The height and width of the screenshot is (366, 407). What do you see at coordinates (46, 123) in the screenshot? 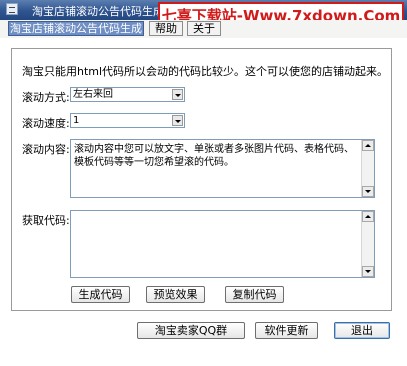
I see `speed-label: 滚动速度:` at bounding box center [46, 123].